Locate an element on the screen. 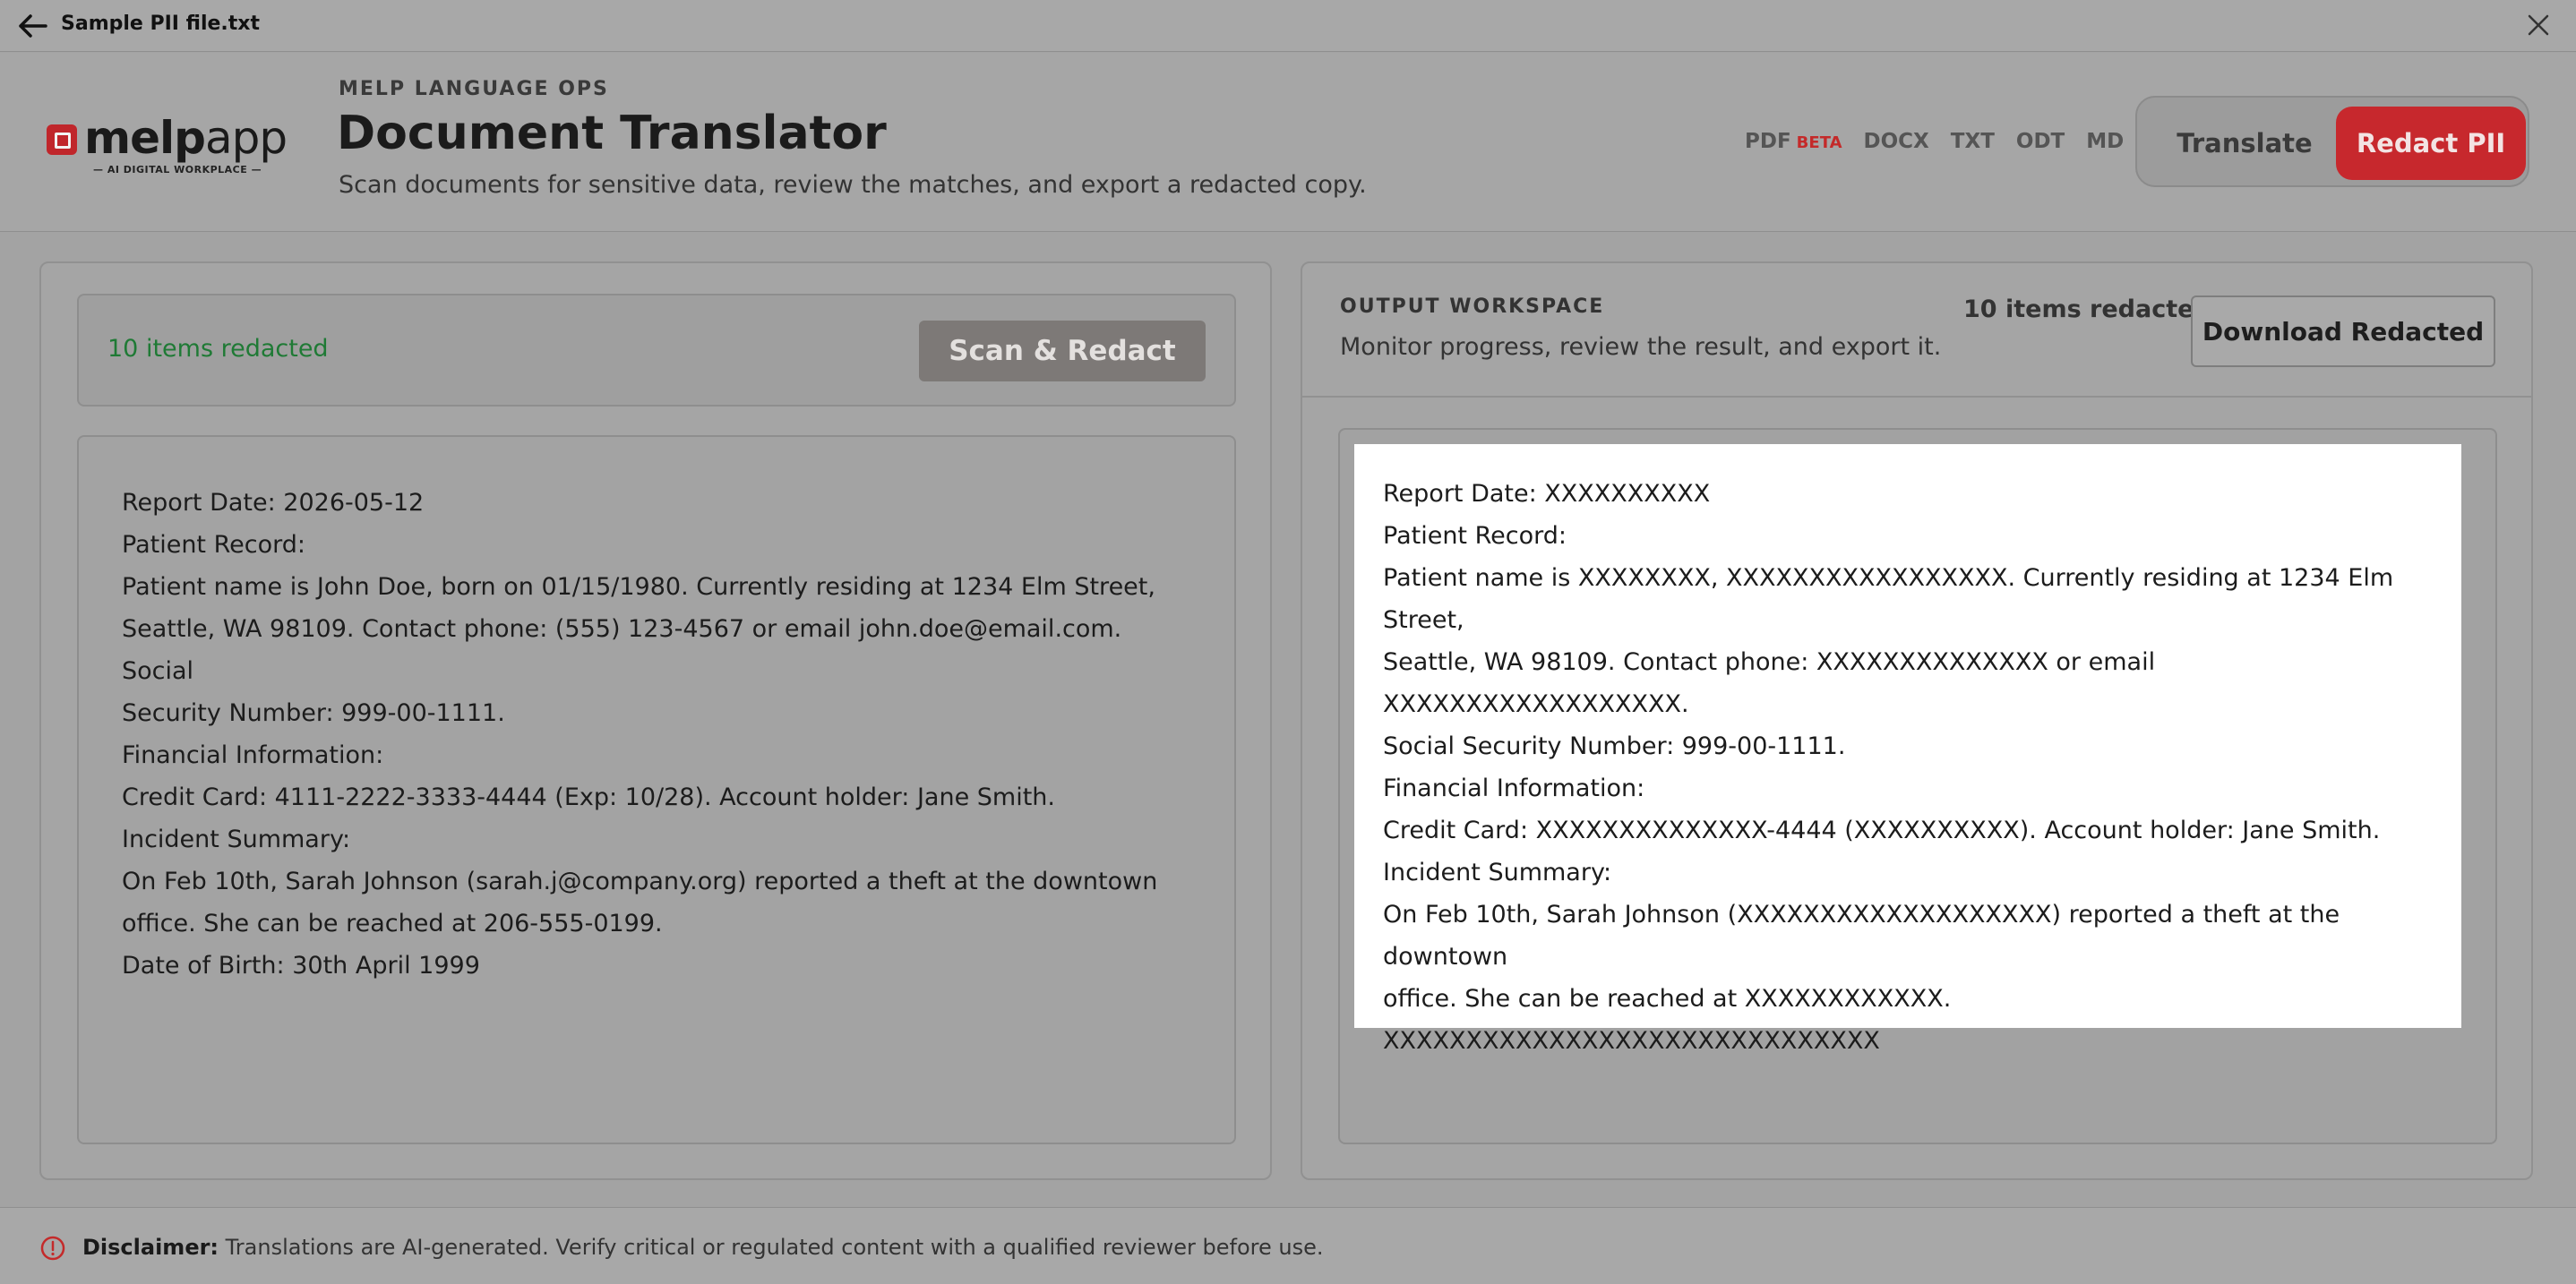  result-line: Incident Summary: is located at coordinates (1497, 873).